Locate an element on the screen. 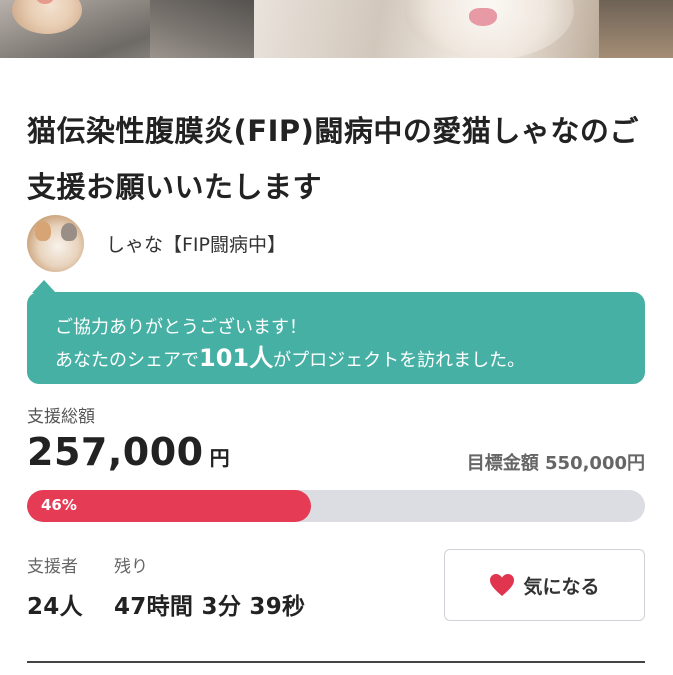  hero-image is located at coordinates (336, 29).